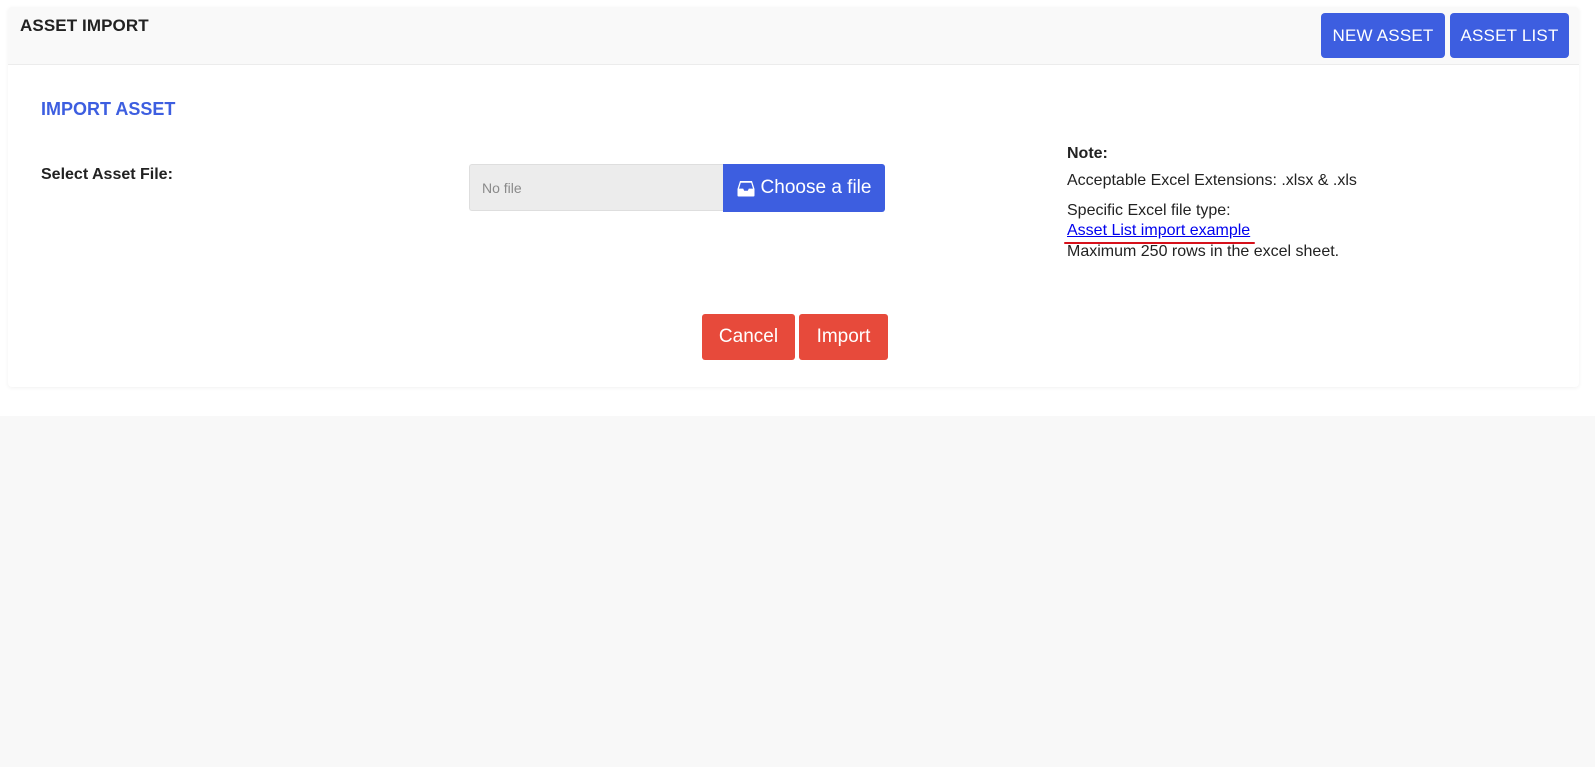 Image resolution: width=1595 pixels, height=767 pixels. I want to click on note-title: Note:, so click(1087, 153).